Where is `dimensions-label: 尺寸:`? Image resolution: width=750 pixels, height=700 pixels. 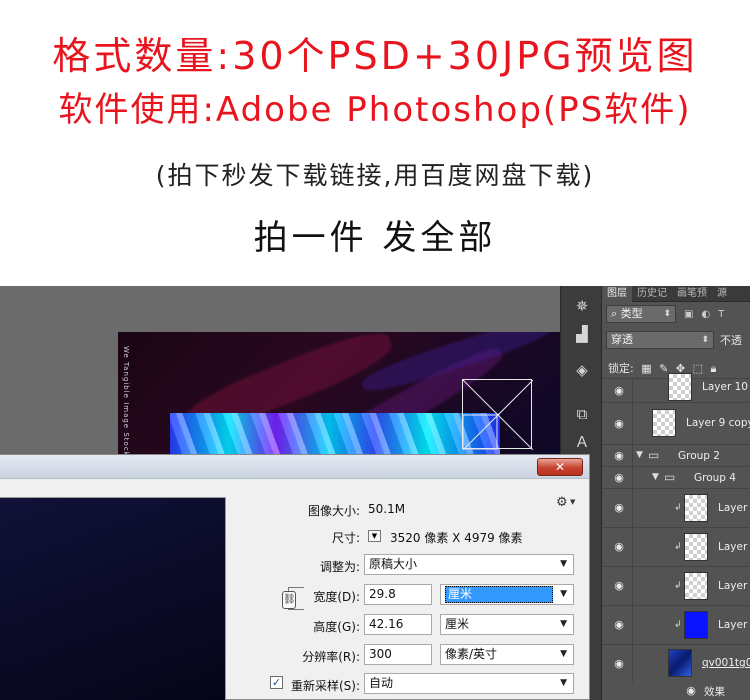 dimensions-label: 尺寸: is located at coordinates (345, 538).